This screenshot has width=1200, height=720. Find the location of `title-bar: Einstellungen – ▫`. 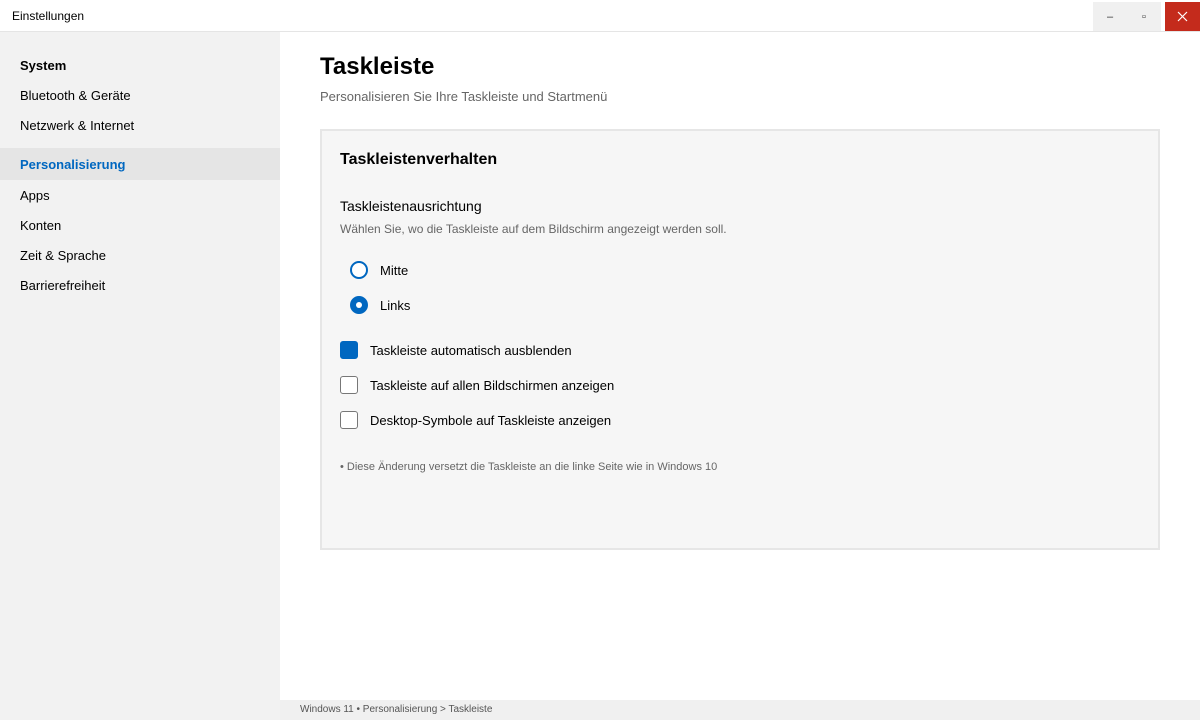

title-bar: Einstellungen – ▫ is located at coordinates (600, 16).